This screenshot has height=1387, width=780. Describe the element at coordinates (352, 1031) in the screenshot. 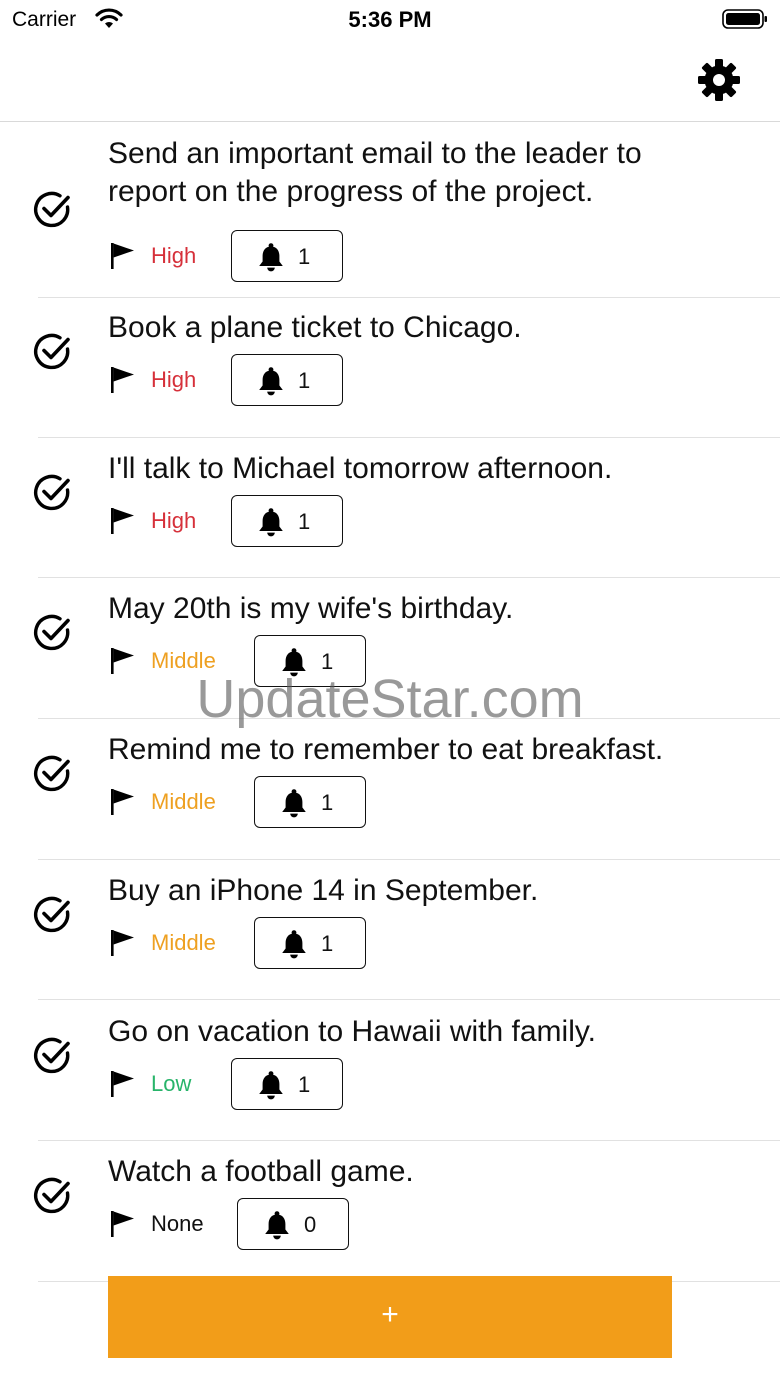

I see `task-title: Go on vacation to Hawaii with family.` at that location.